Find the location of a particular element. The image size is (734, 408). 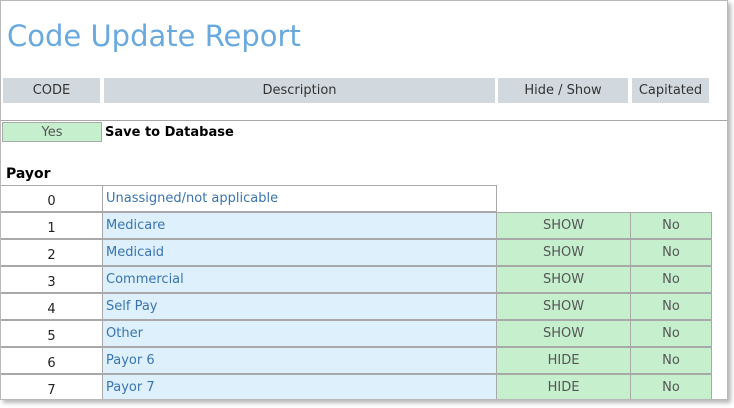

row-description: Medicare is located at coordinates (299, 225).